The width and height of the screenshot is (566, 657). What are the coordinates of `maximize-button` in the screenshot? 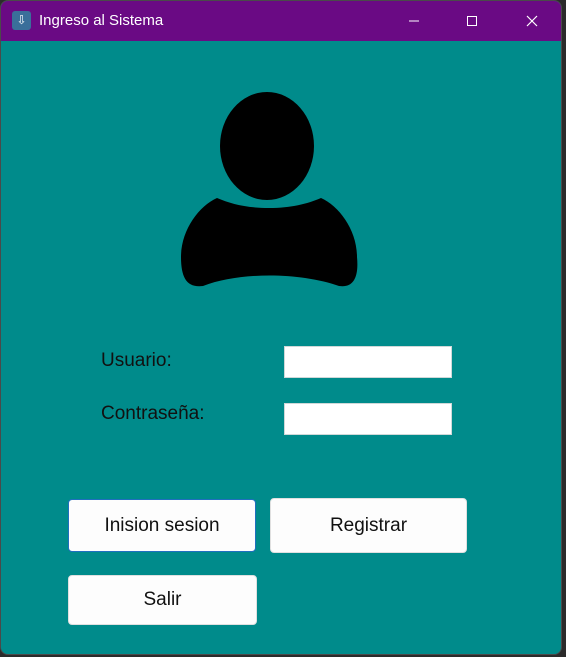 It's located at (472, 21).